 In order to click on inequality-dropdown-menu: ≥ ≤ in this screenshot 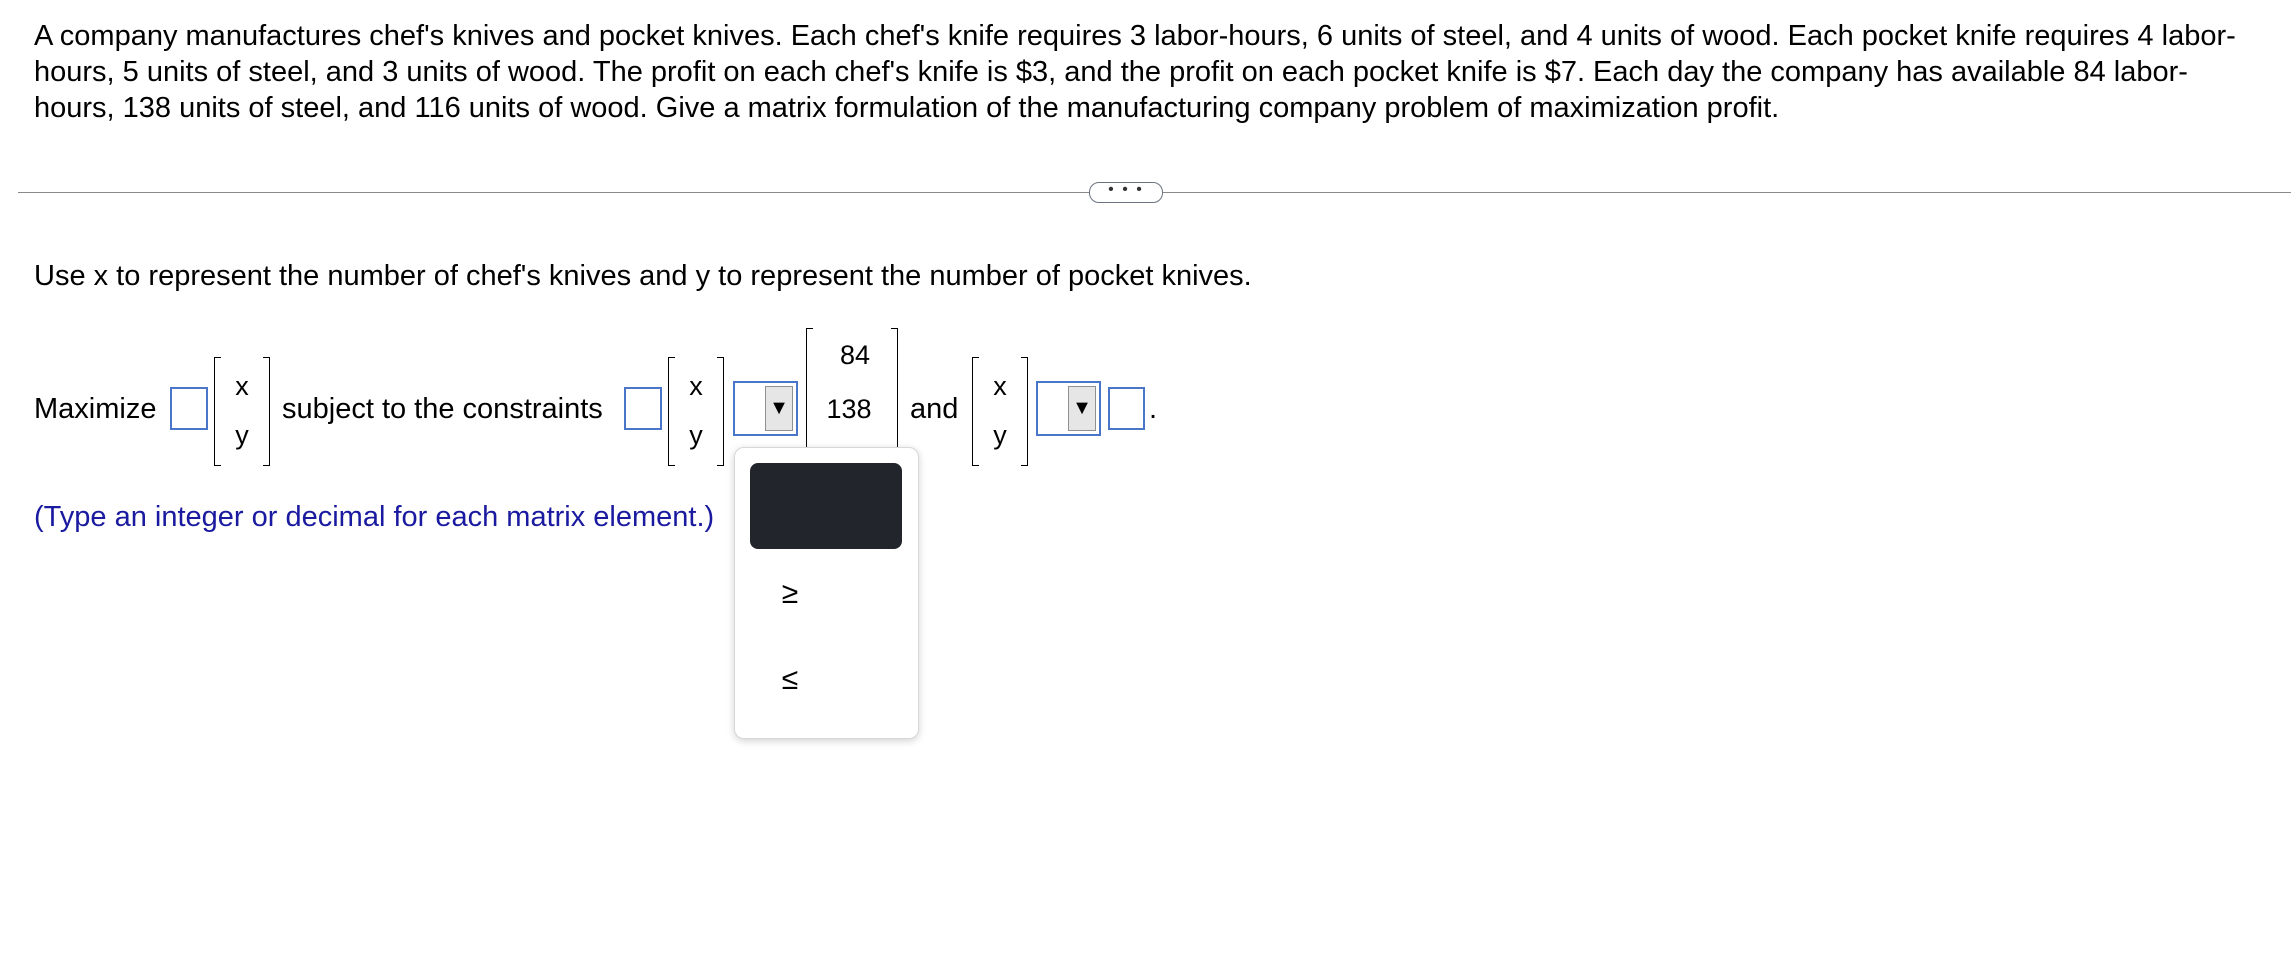, I will do `click(826, 593)`.